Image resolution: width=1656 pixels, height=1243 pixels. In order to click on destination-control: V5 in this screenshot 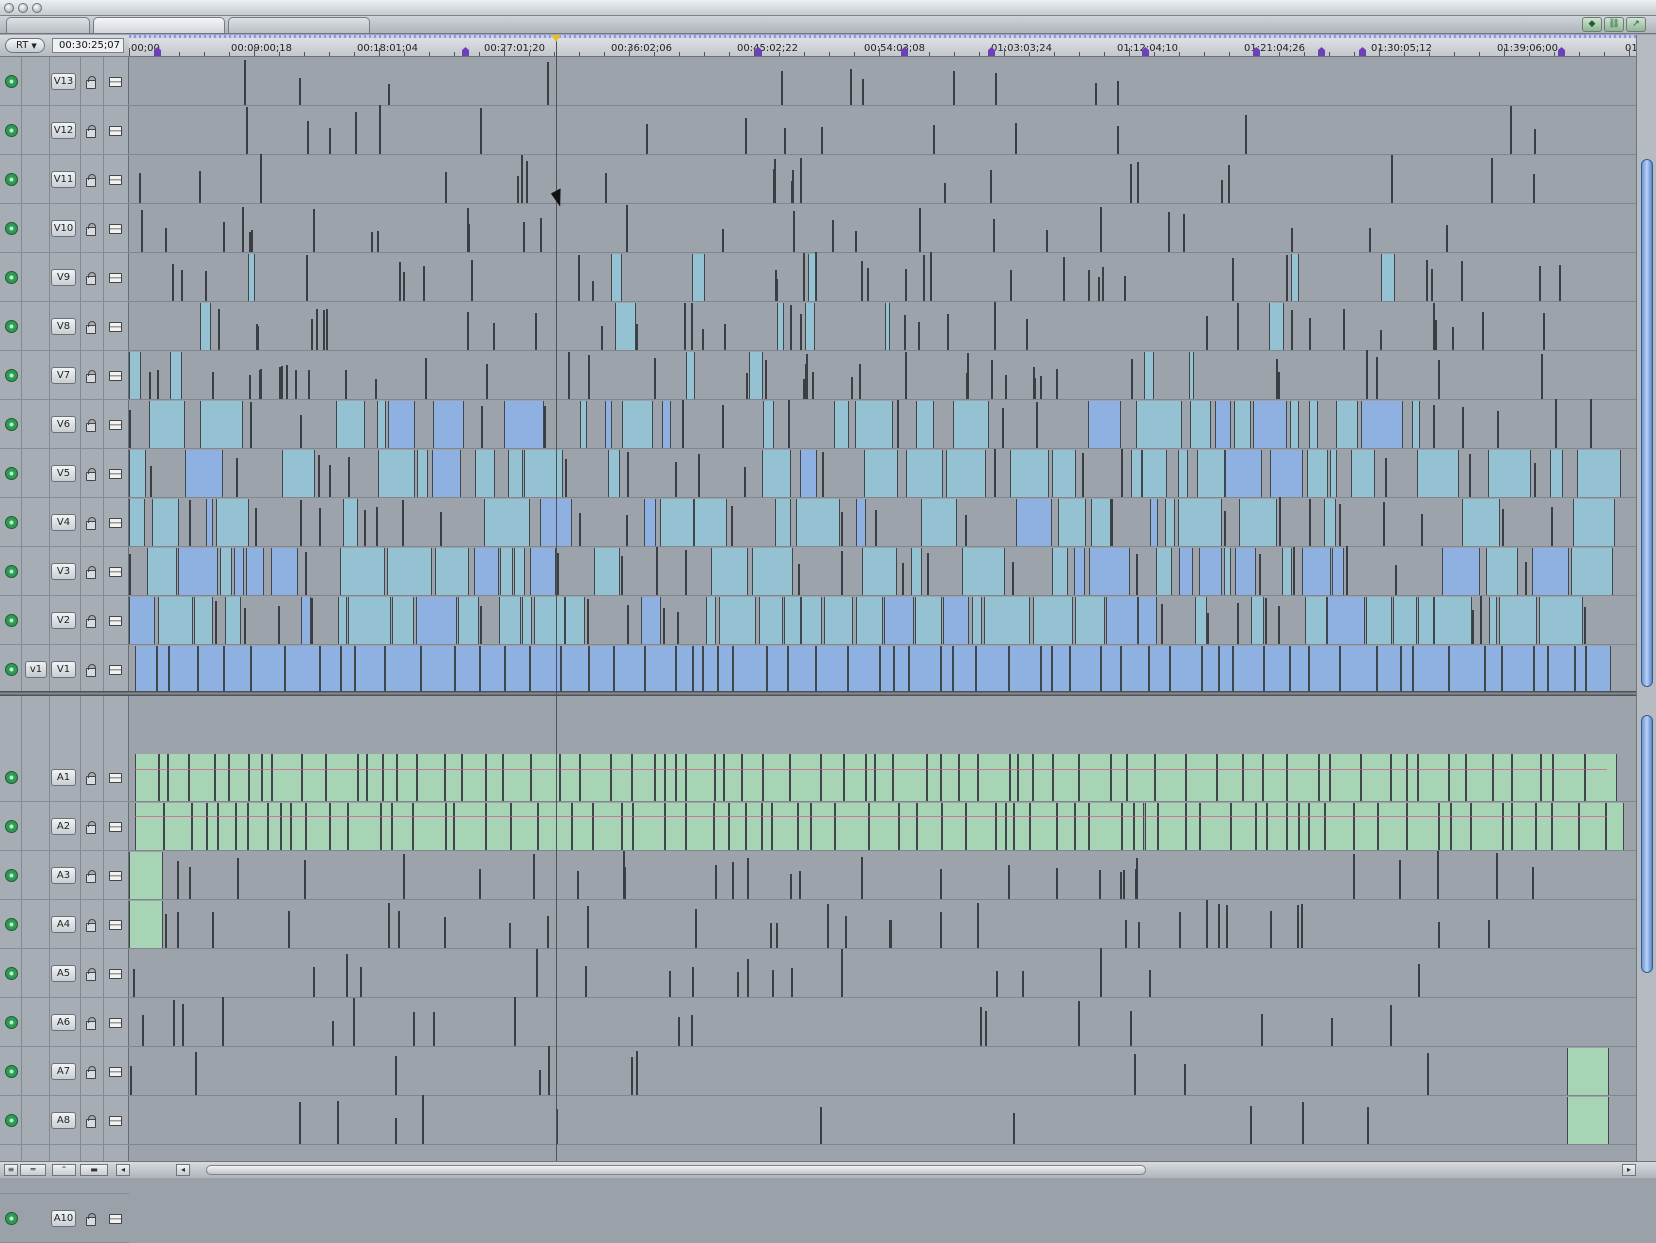, I will do `click(63, 473)`.